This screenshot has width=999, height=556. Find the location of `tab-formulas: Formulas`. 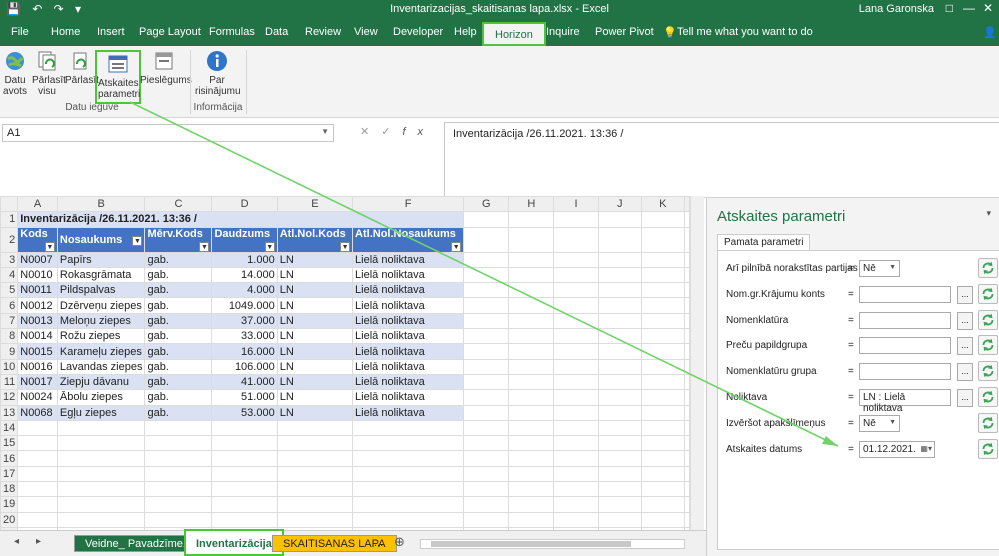

tab-formulas: Formulas is located at coordinates (232, 32).